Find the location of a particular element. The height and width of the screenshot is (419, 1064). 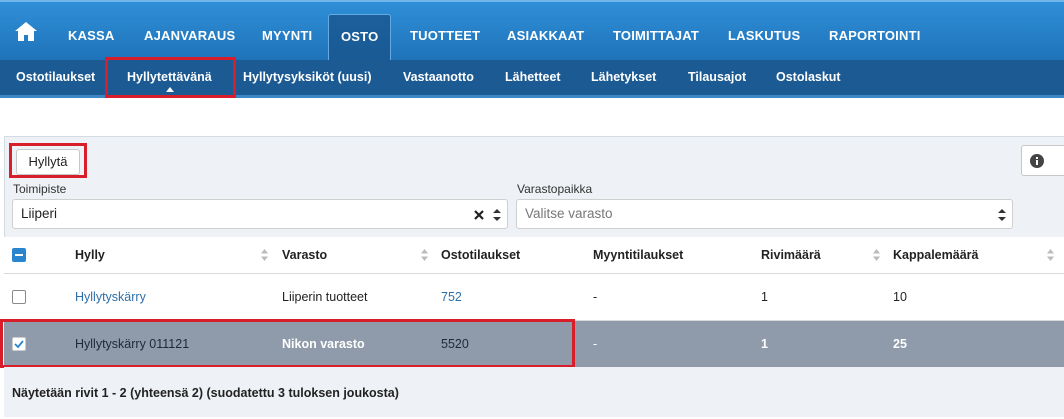

nav-item-asiakkaat: ASIAKKAAT is located at coordinates (545, 31).